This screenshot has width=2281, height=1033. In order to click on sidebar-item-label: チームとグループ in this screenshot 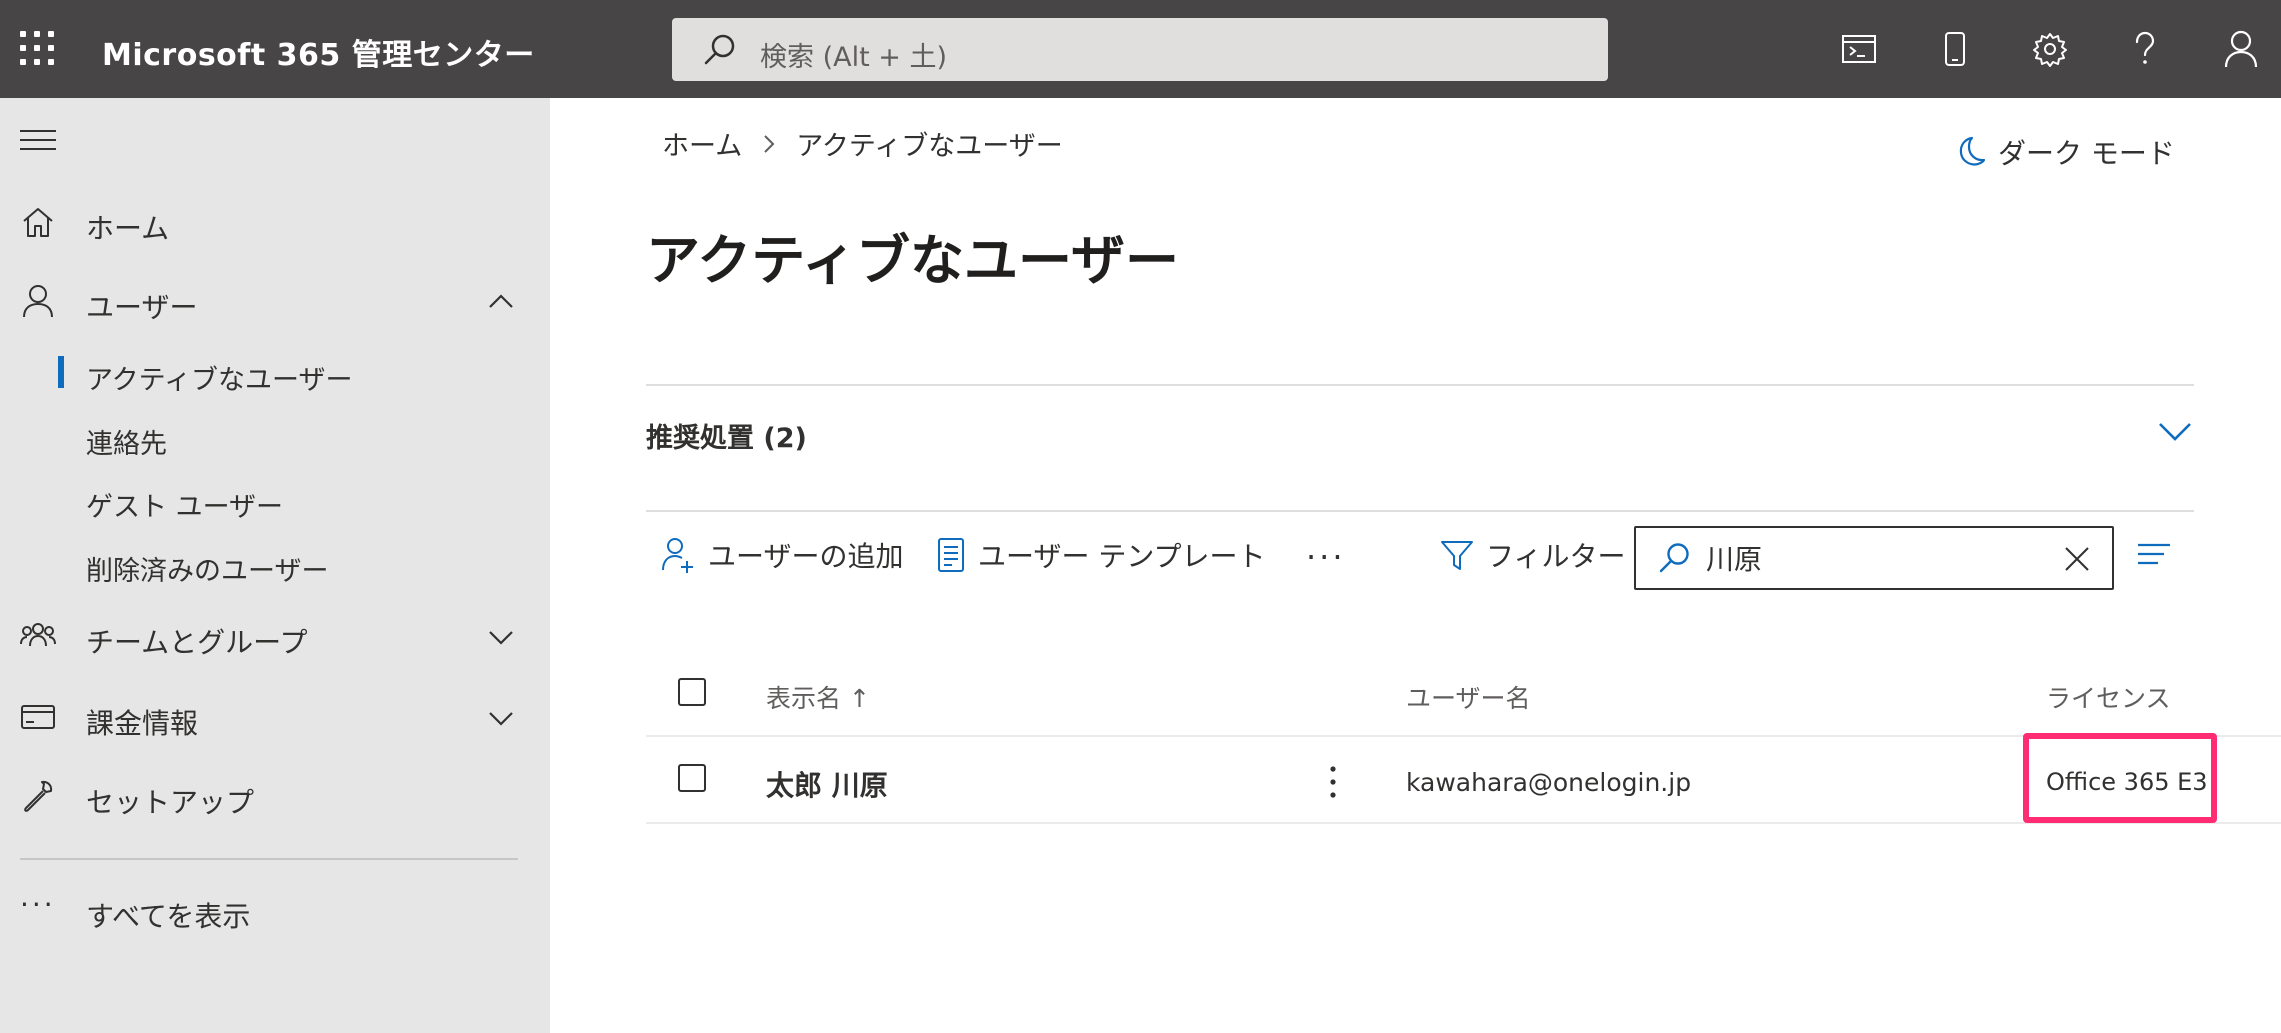, I will do `click(197, 642)`.